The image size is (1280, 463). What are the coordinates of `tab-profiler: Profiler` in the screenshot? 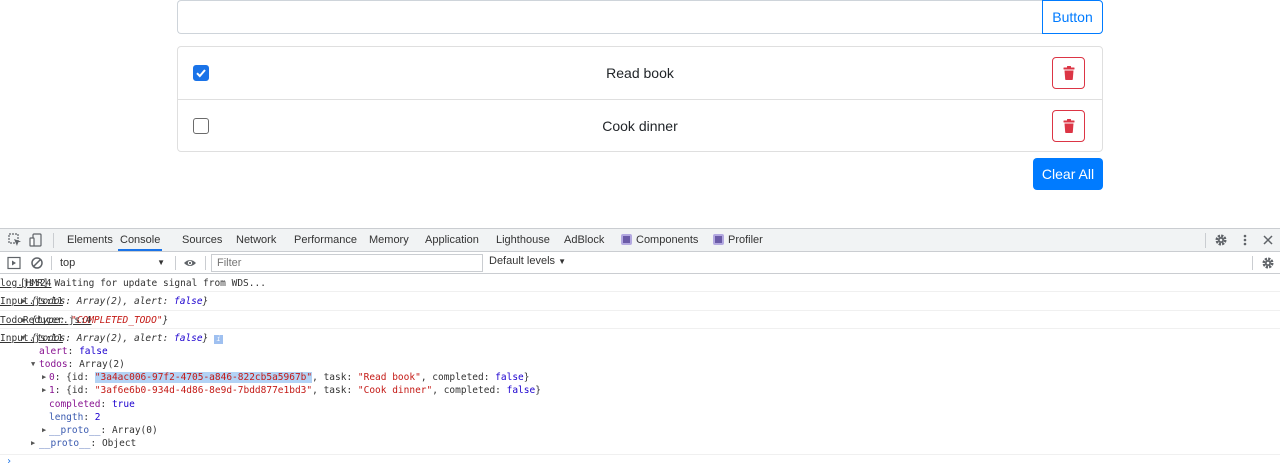 It's located at (738, 240).